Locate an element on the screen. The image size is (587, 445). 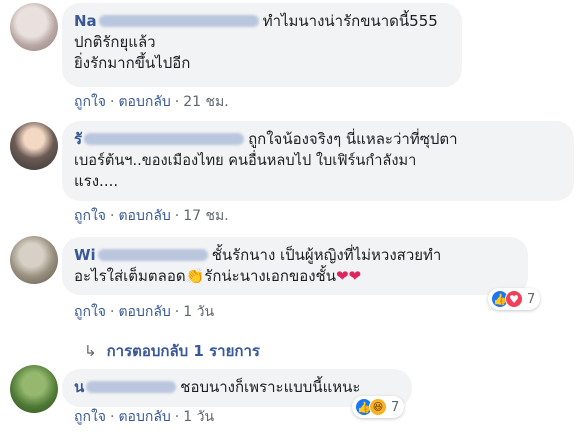
author-name: รั is located at coordinates (78, 139).